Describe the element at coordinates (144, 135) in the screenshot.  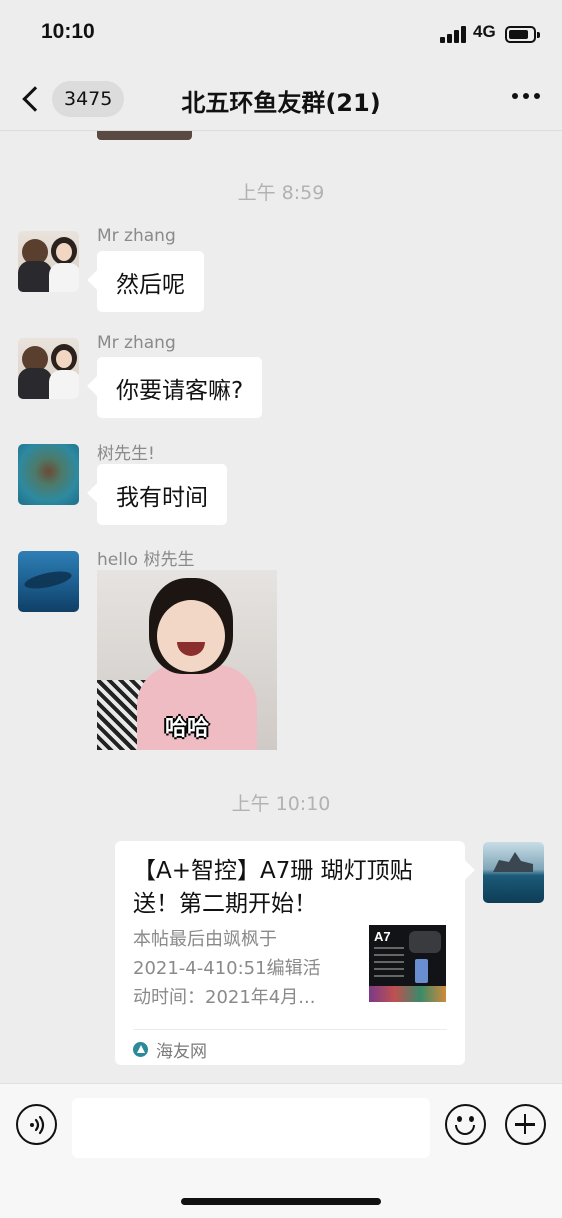
I see `previous-image-message` at that location.